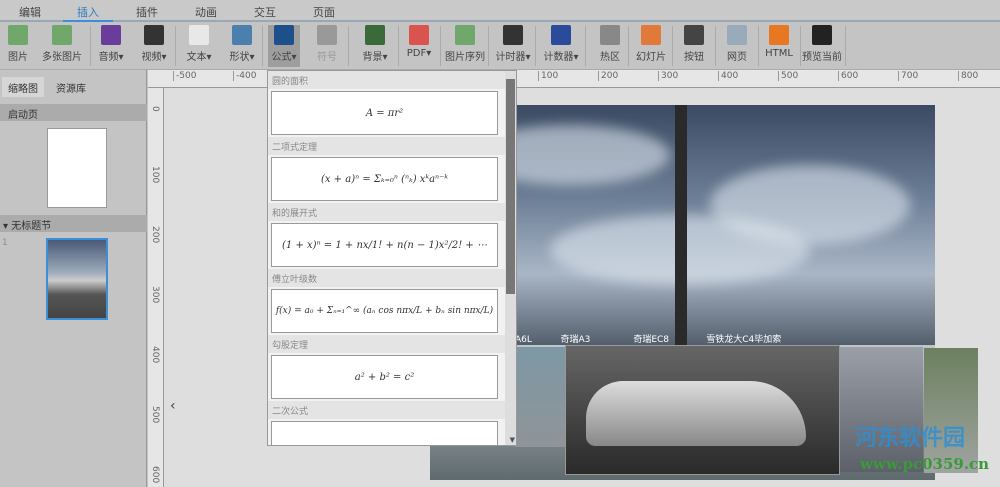 Image resolution: width=1000 pixels, height=487 pixels. Describe the element at coordinates (610, 46) in the screenshot. I see `ribbon-button-13: 热区` at that location.